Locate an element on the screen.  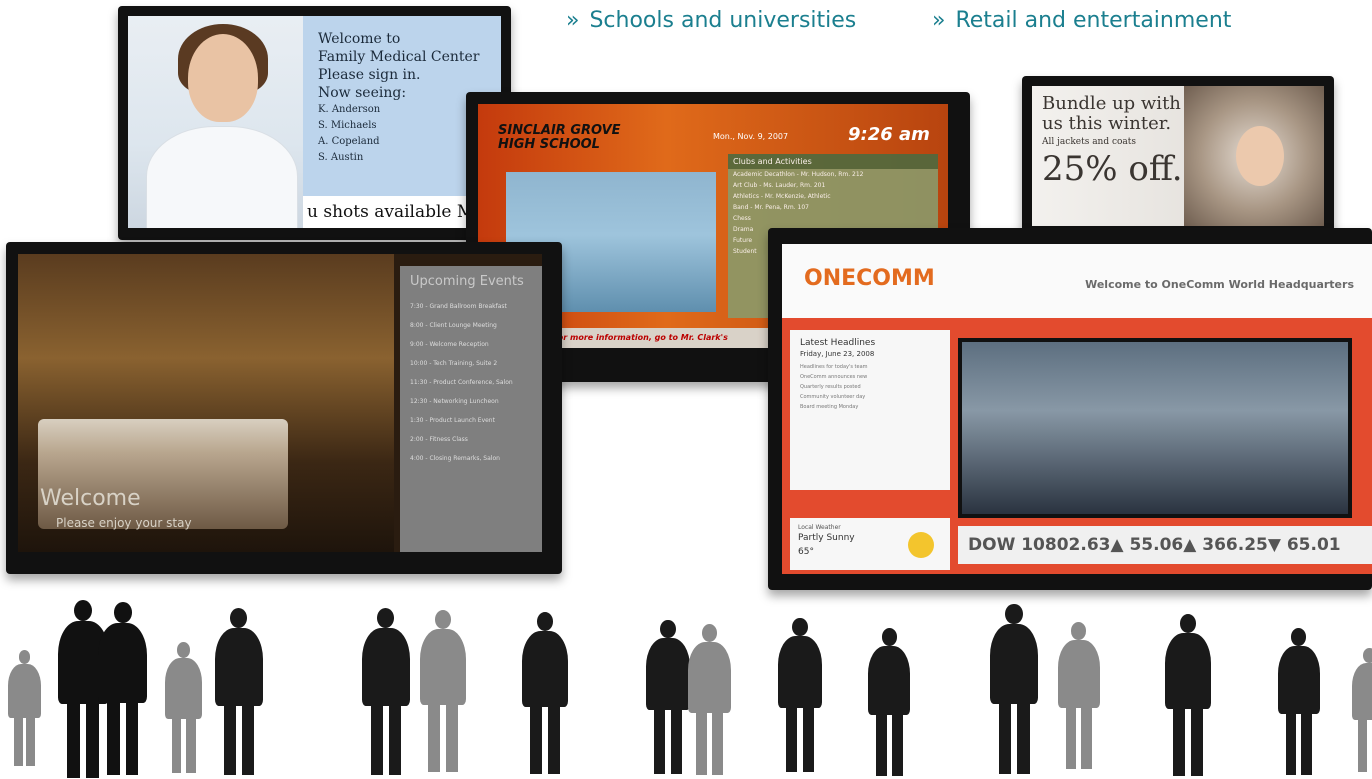
patient-name: S. Michaels is located at coordinates (347, 125).